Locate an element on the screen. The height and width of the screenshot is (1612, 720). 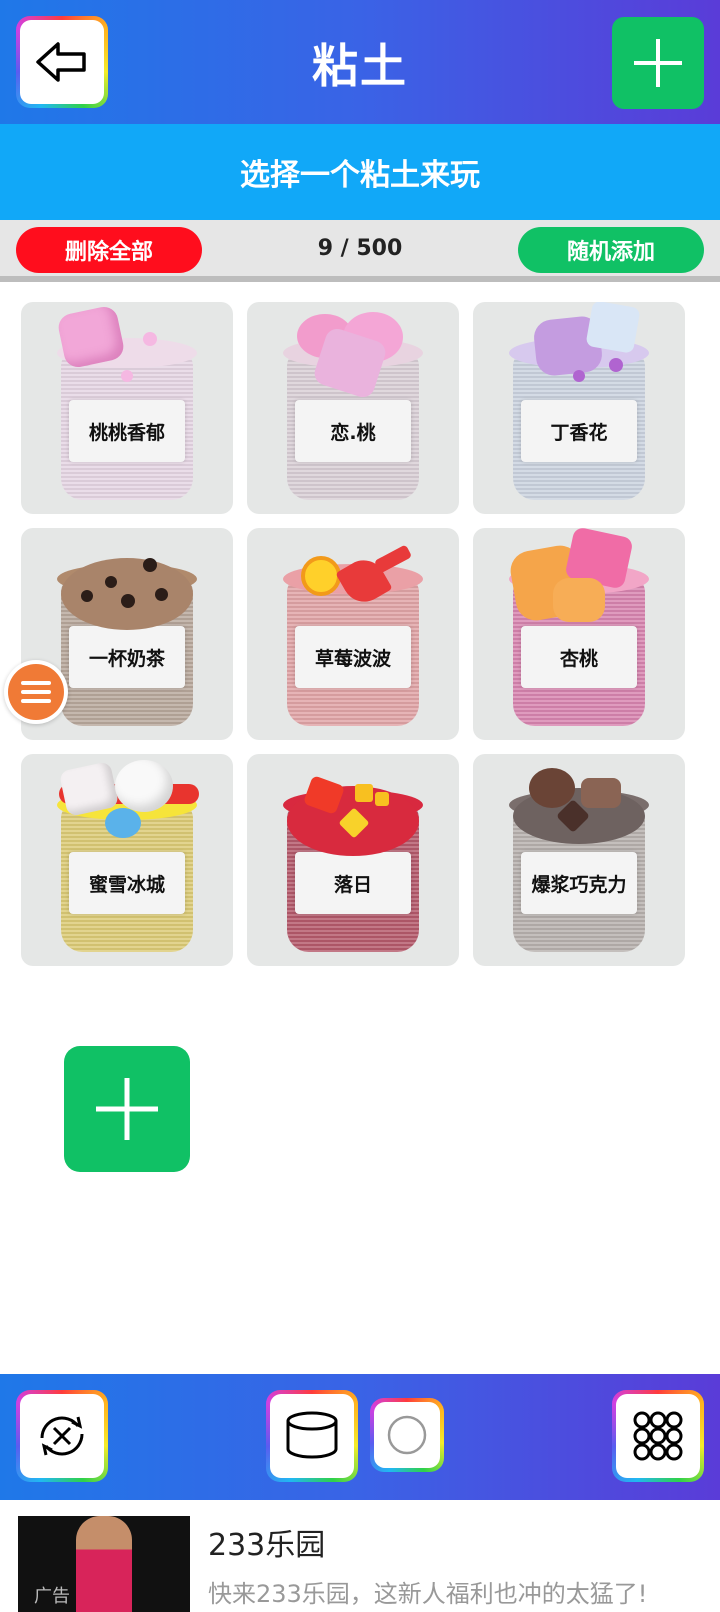
subtitle-text: 选择一个粘土来玩 is located at coordinates (360, 175).